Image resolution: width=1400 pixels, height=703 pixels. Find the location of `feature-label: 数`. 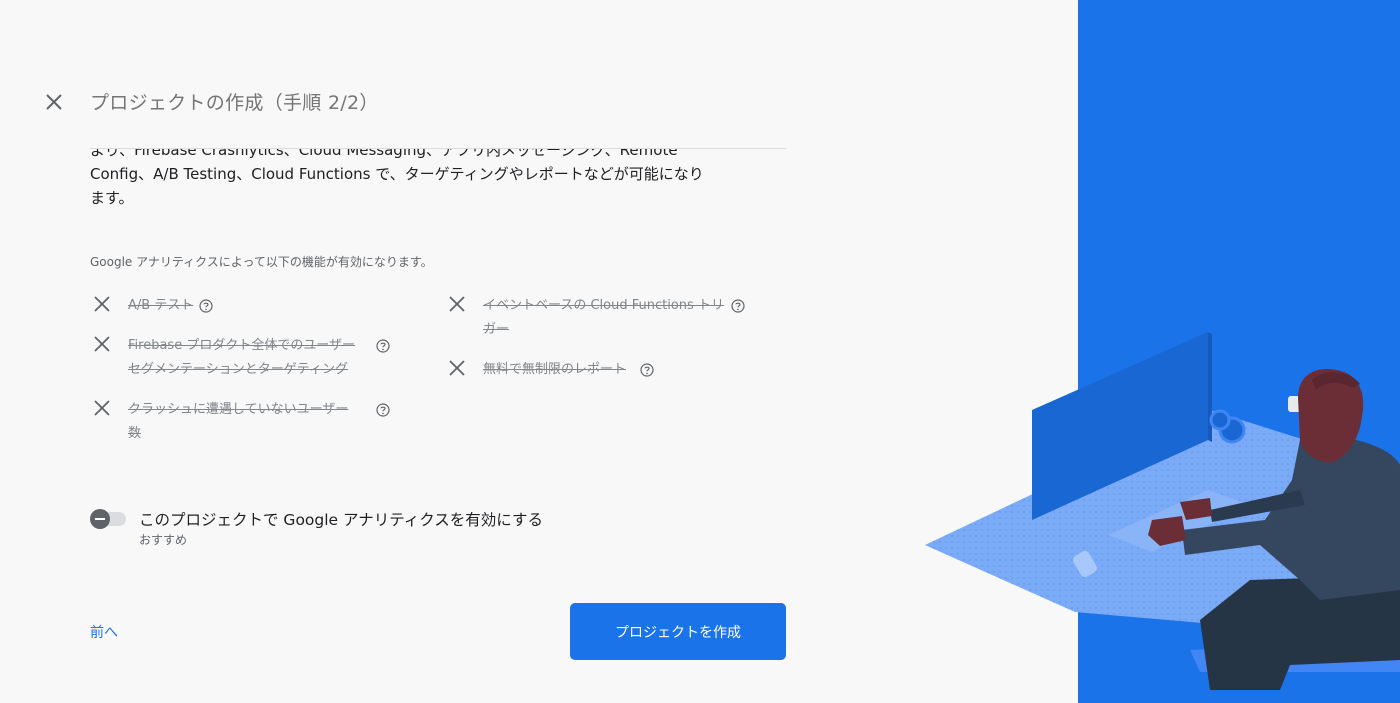

feature-label: 数 is located at coordinates (135, 433).